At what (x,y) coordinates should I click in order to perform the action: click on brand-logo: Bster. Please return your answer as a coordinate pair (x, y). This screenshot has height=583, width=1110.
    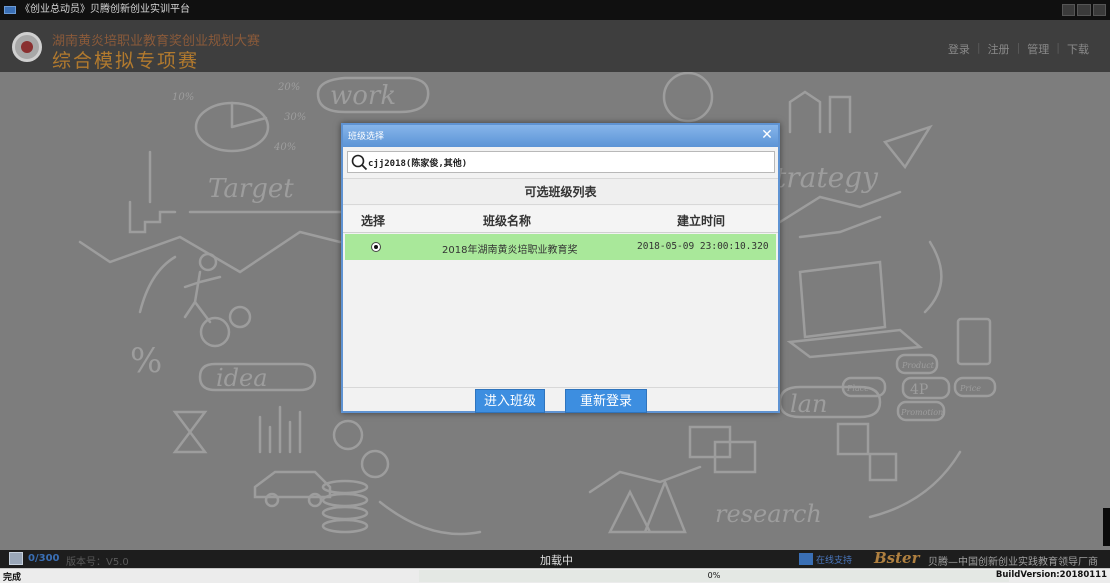
    Looking at the image, I should click on (897, 558).